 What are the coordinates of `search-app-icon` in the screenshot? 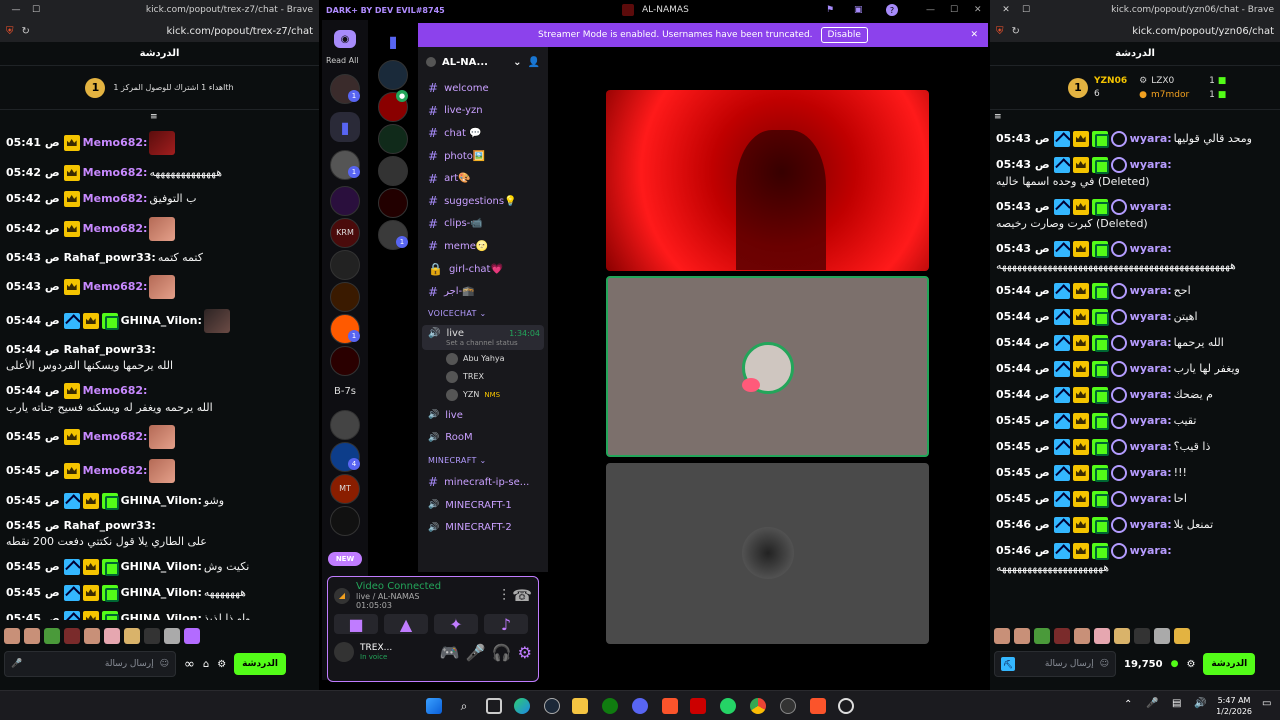 It's located at (846, 706).